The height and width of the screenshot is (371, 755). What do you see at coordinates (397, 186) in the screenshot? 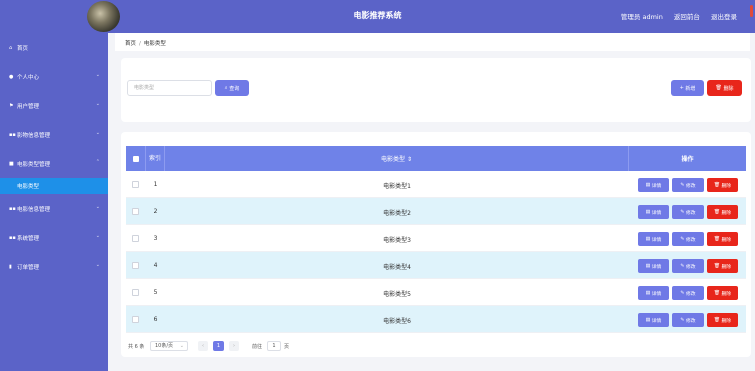
I see `row-movie-type: 电影类型1` at bounding box center [397, 186].